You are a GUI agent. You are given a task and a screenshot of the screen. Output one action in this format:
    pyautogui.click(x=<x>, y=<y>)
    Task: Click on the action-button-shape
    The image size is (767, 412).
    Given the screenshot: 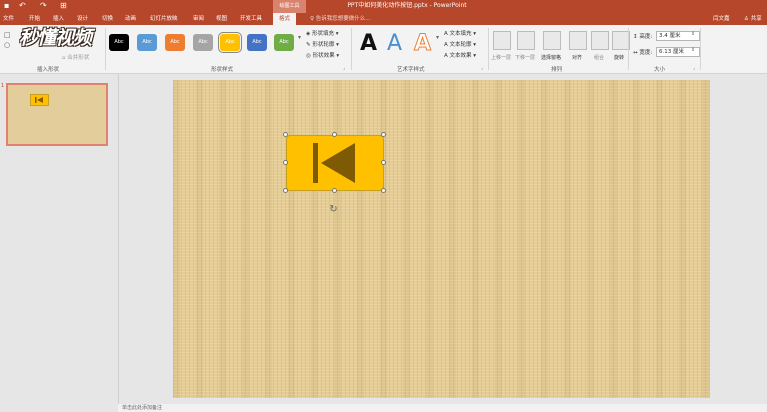 What is the action you would take?
    pyautogui.click(x=335, y=163)
    